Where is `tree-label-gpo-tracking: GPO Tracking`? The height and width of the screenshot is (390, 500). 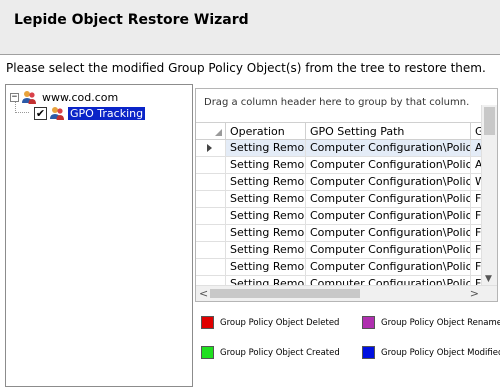 tree-label-gpo-tracking: GPO Tracking is located at coordinates (107, 113).